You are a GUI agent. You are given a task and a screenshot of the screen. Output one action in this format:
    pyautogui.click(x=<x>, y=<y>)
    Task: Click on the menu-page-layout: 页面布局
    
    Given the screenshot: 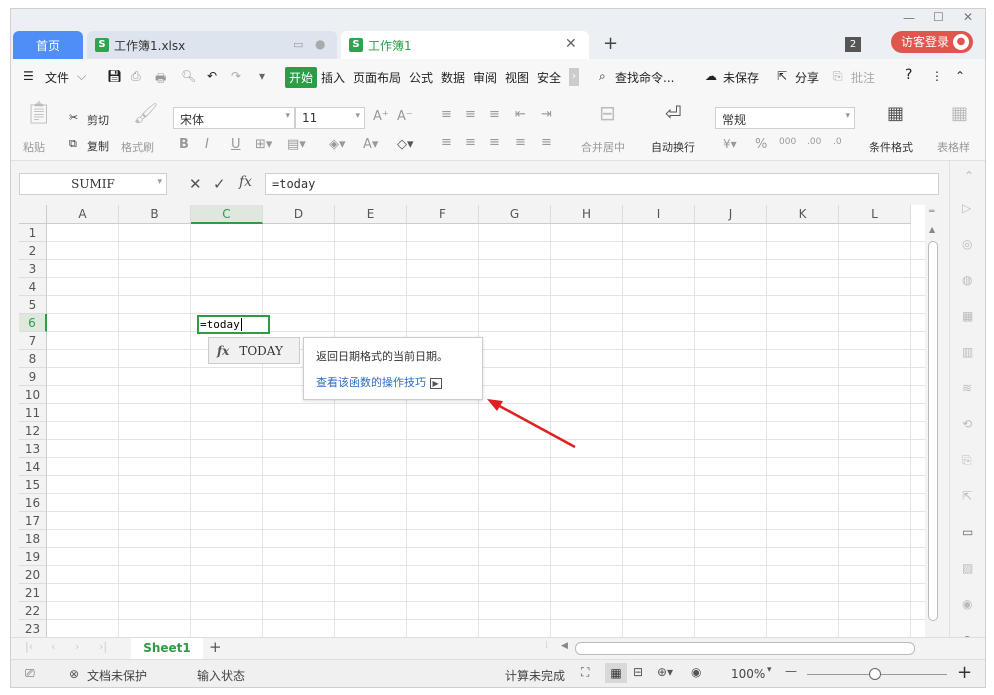 What is the action you would take?
    pyautogui.click(x=377, y=77)
    